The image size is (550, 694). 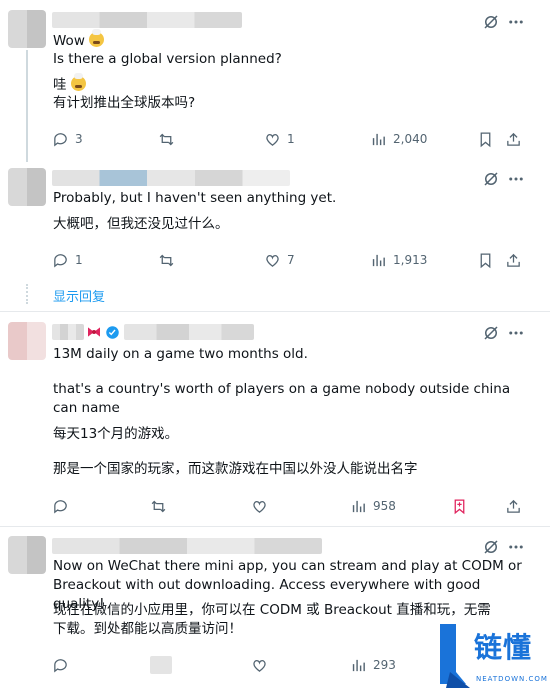 What do you see at coordinates (410, 260) in the screenshot?
I see `view-count: 1,913` at bounding box center [410, 260].